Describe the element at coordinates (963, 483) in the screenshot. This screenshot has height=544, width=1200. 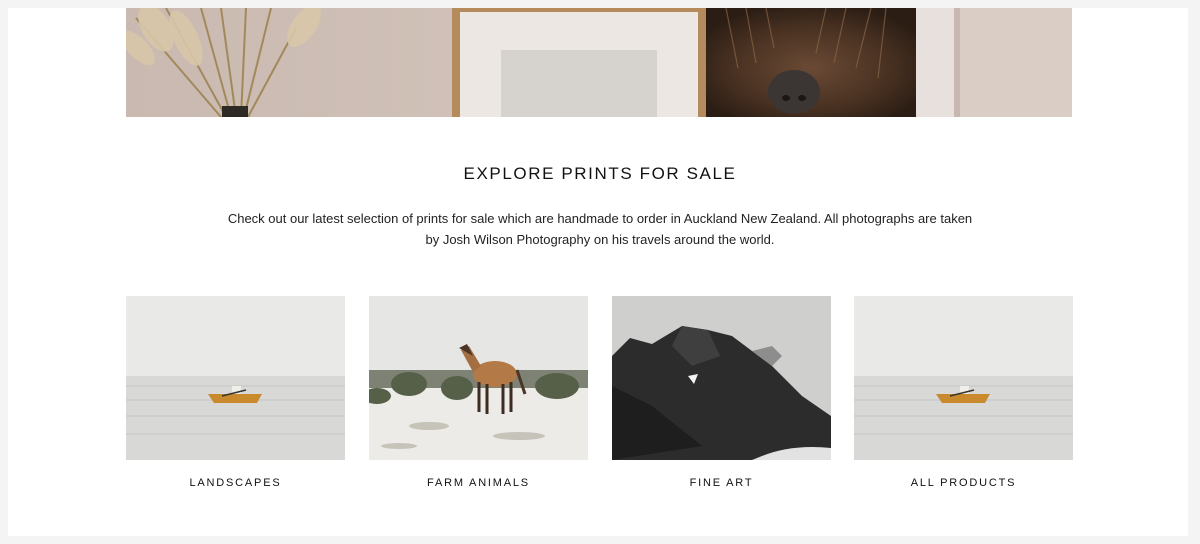
I see `category-label: ALL PRODUCTS` at that location.